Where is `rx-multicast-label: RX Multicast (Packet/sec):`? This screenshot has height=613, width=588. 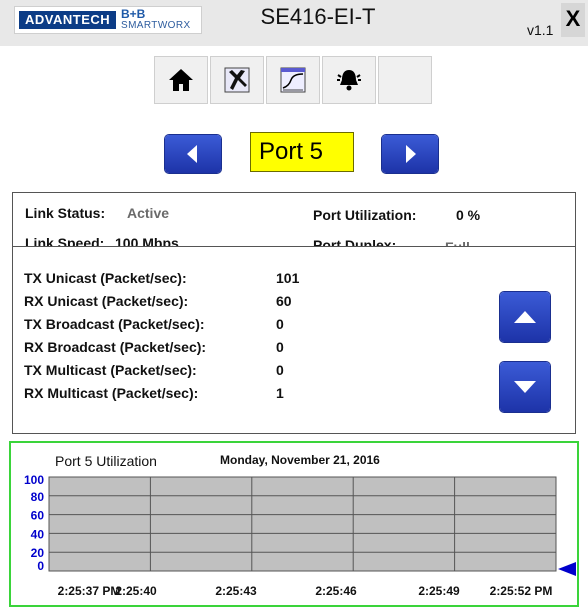
rx-multicast-label: RX Multicast (Packet/sec): is located at coordinates (111, 393).